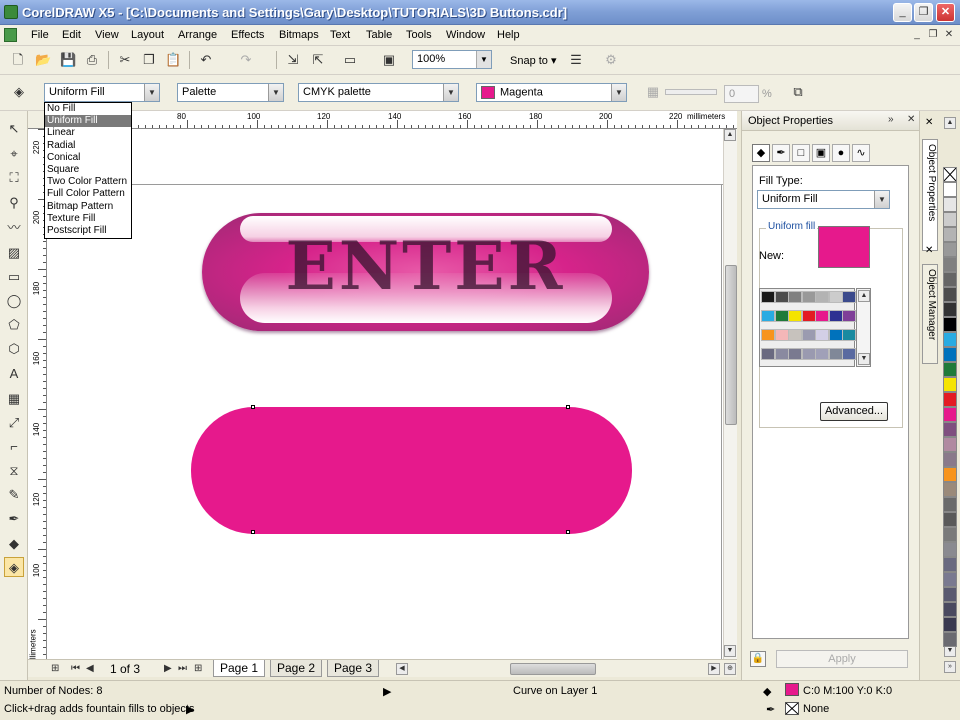 Image resolution: width=960 pixels, height=720 pixels. What do you see at coordinates (14, 178) in the screenshot?
I see `crop-tool-icon: ⛶` at bounding box center [14, 178].